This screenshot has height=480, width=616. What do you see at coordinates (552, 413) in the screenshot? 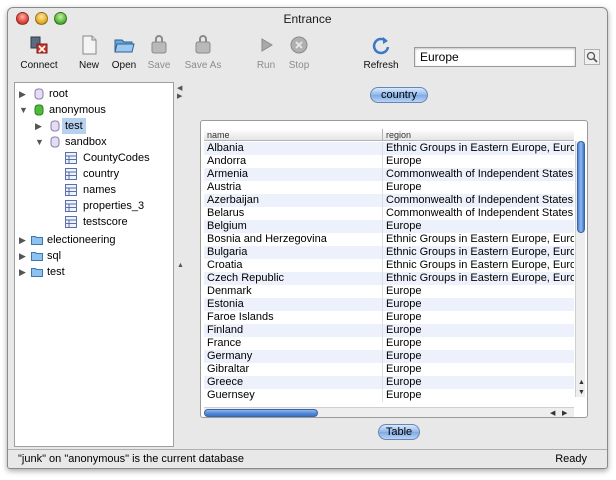
I see `scroll-left-icon: ◀` at bounding box center [552, 413].